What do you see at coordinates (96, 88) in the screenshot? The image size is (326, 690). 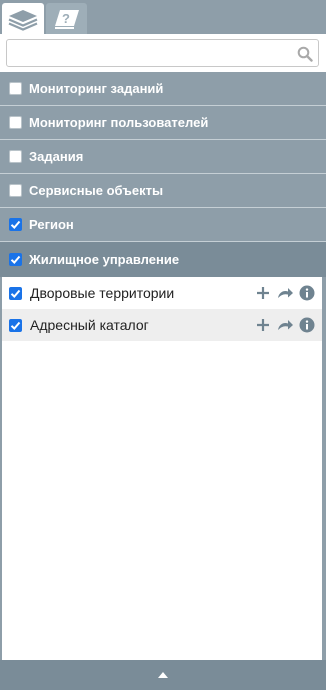 I see `group-label: Мониторинг заданий` at bounding box center [96, 88].